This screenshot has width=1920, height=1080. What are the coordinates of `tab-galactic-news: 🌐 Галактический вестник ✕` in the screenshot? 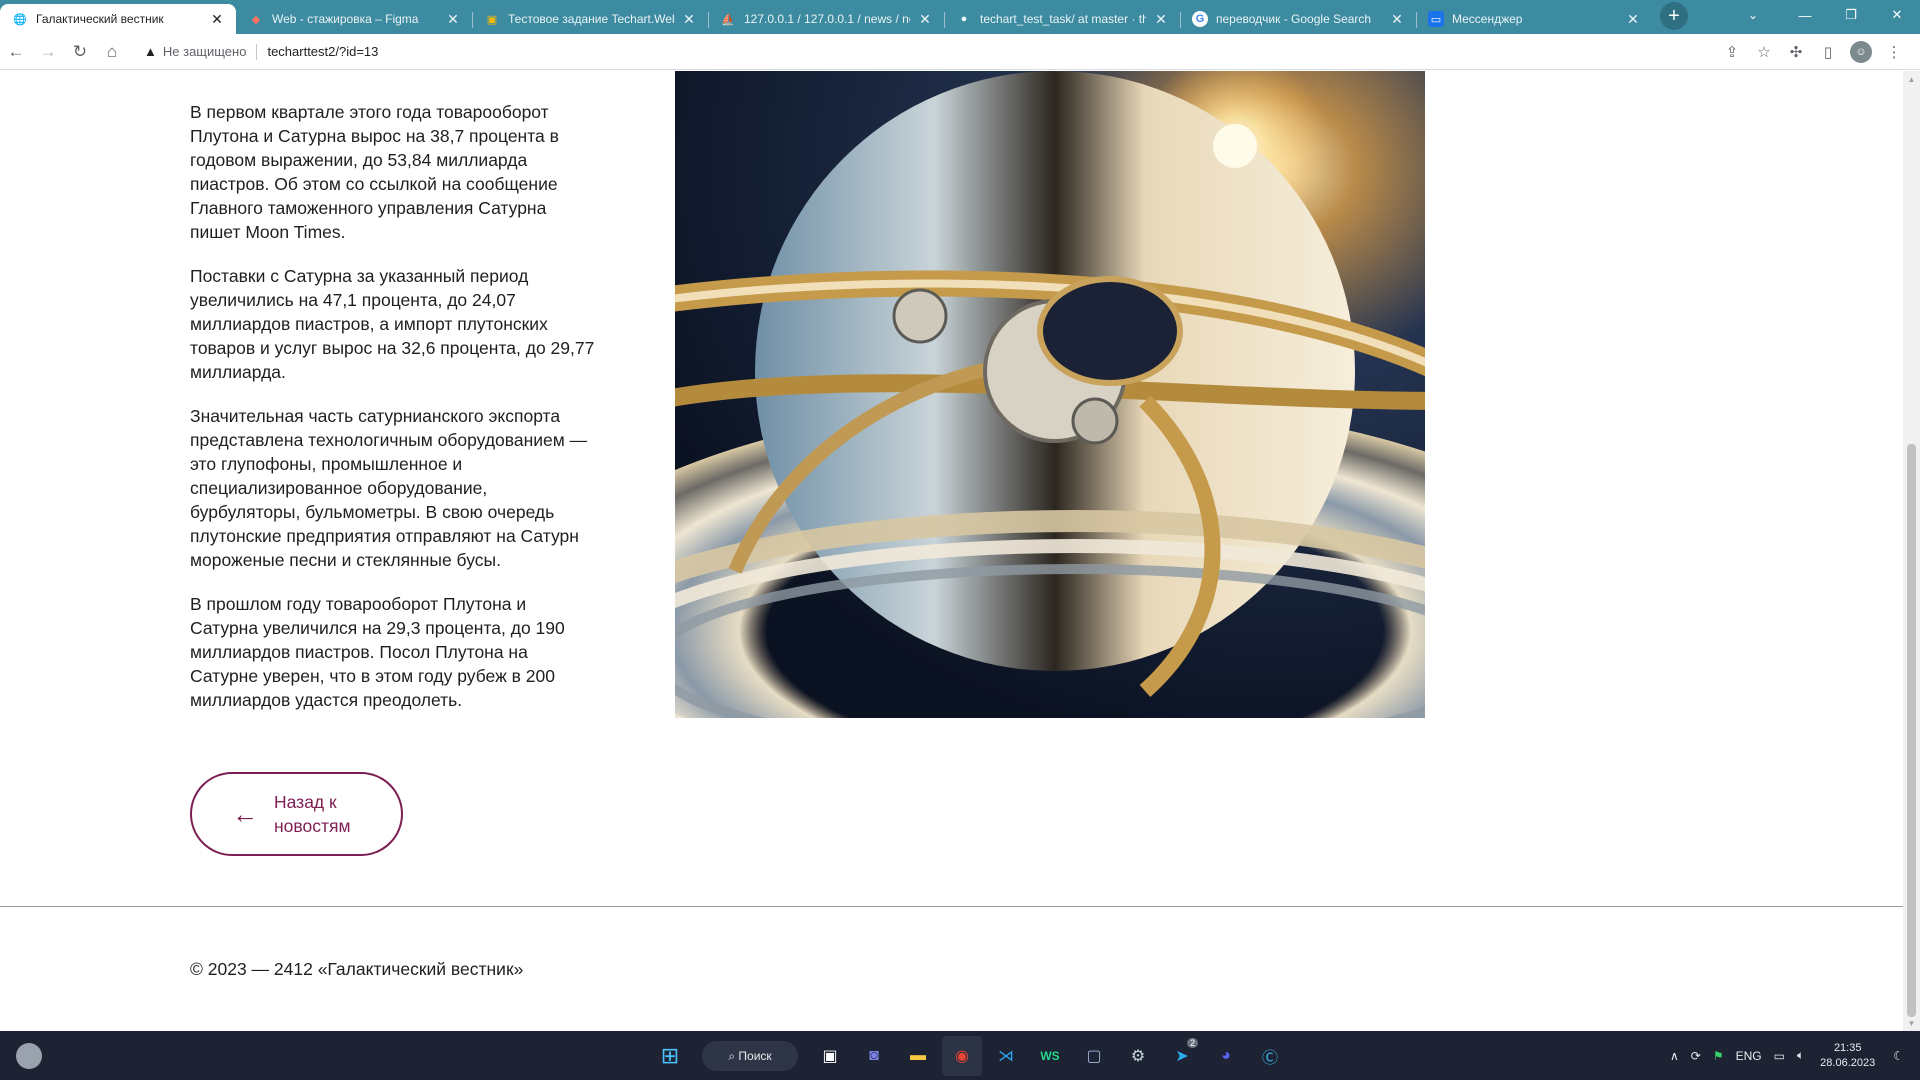 It's located at (118, 19).